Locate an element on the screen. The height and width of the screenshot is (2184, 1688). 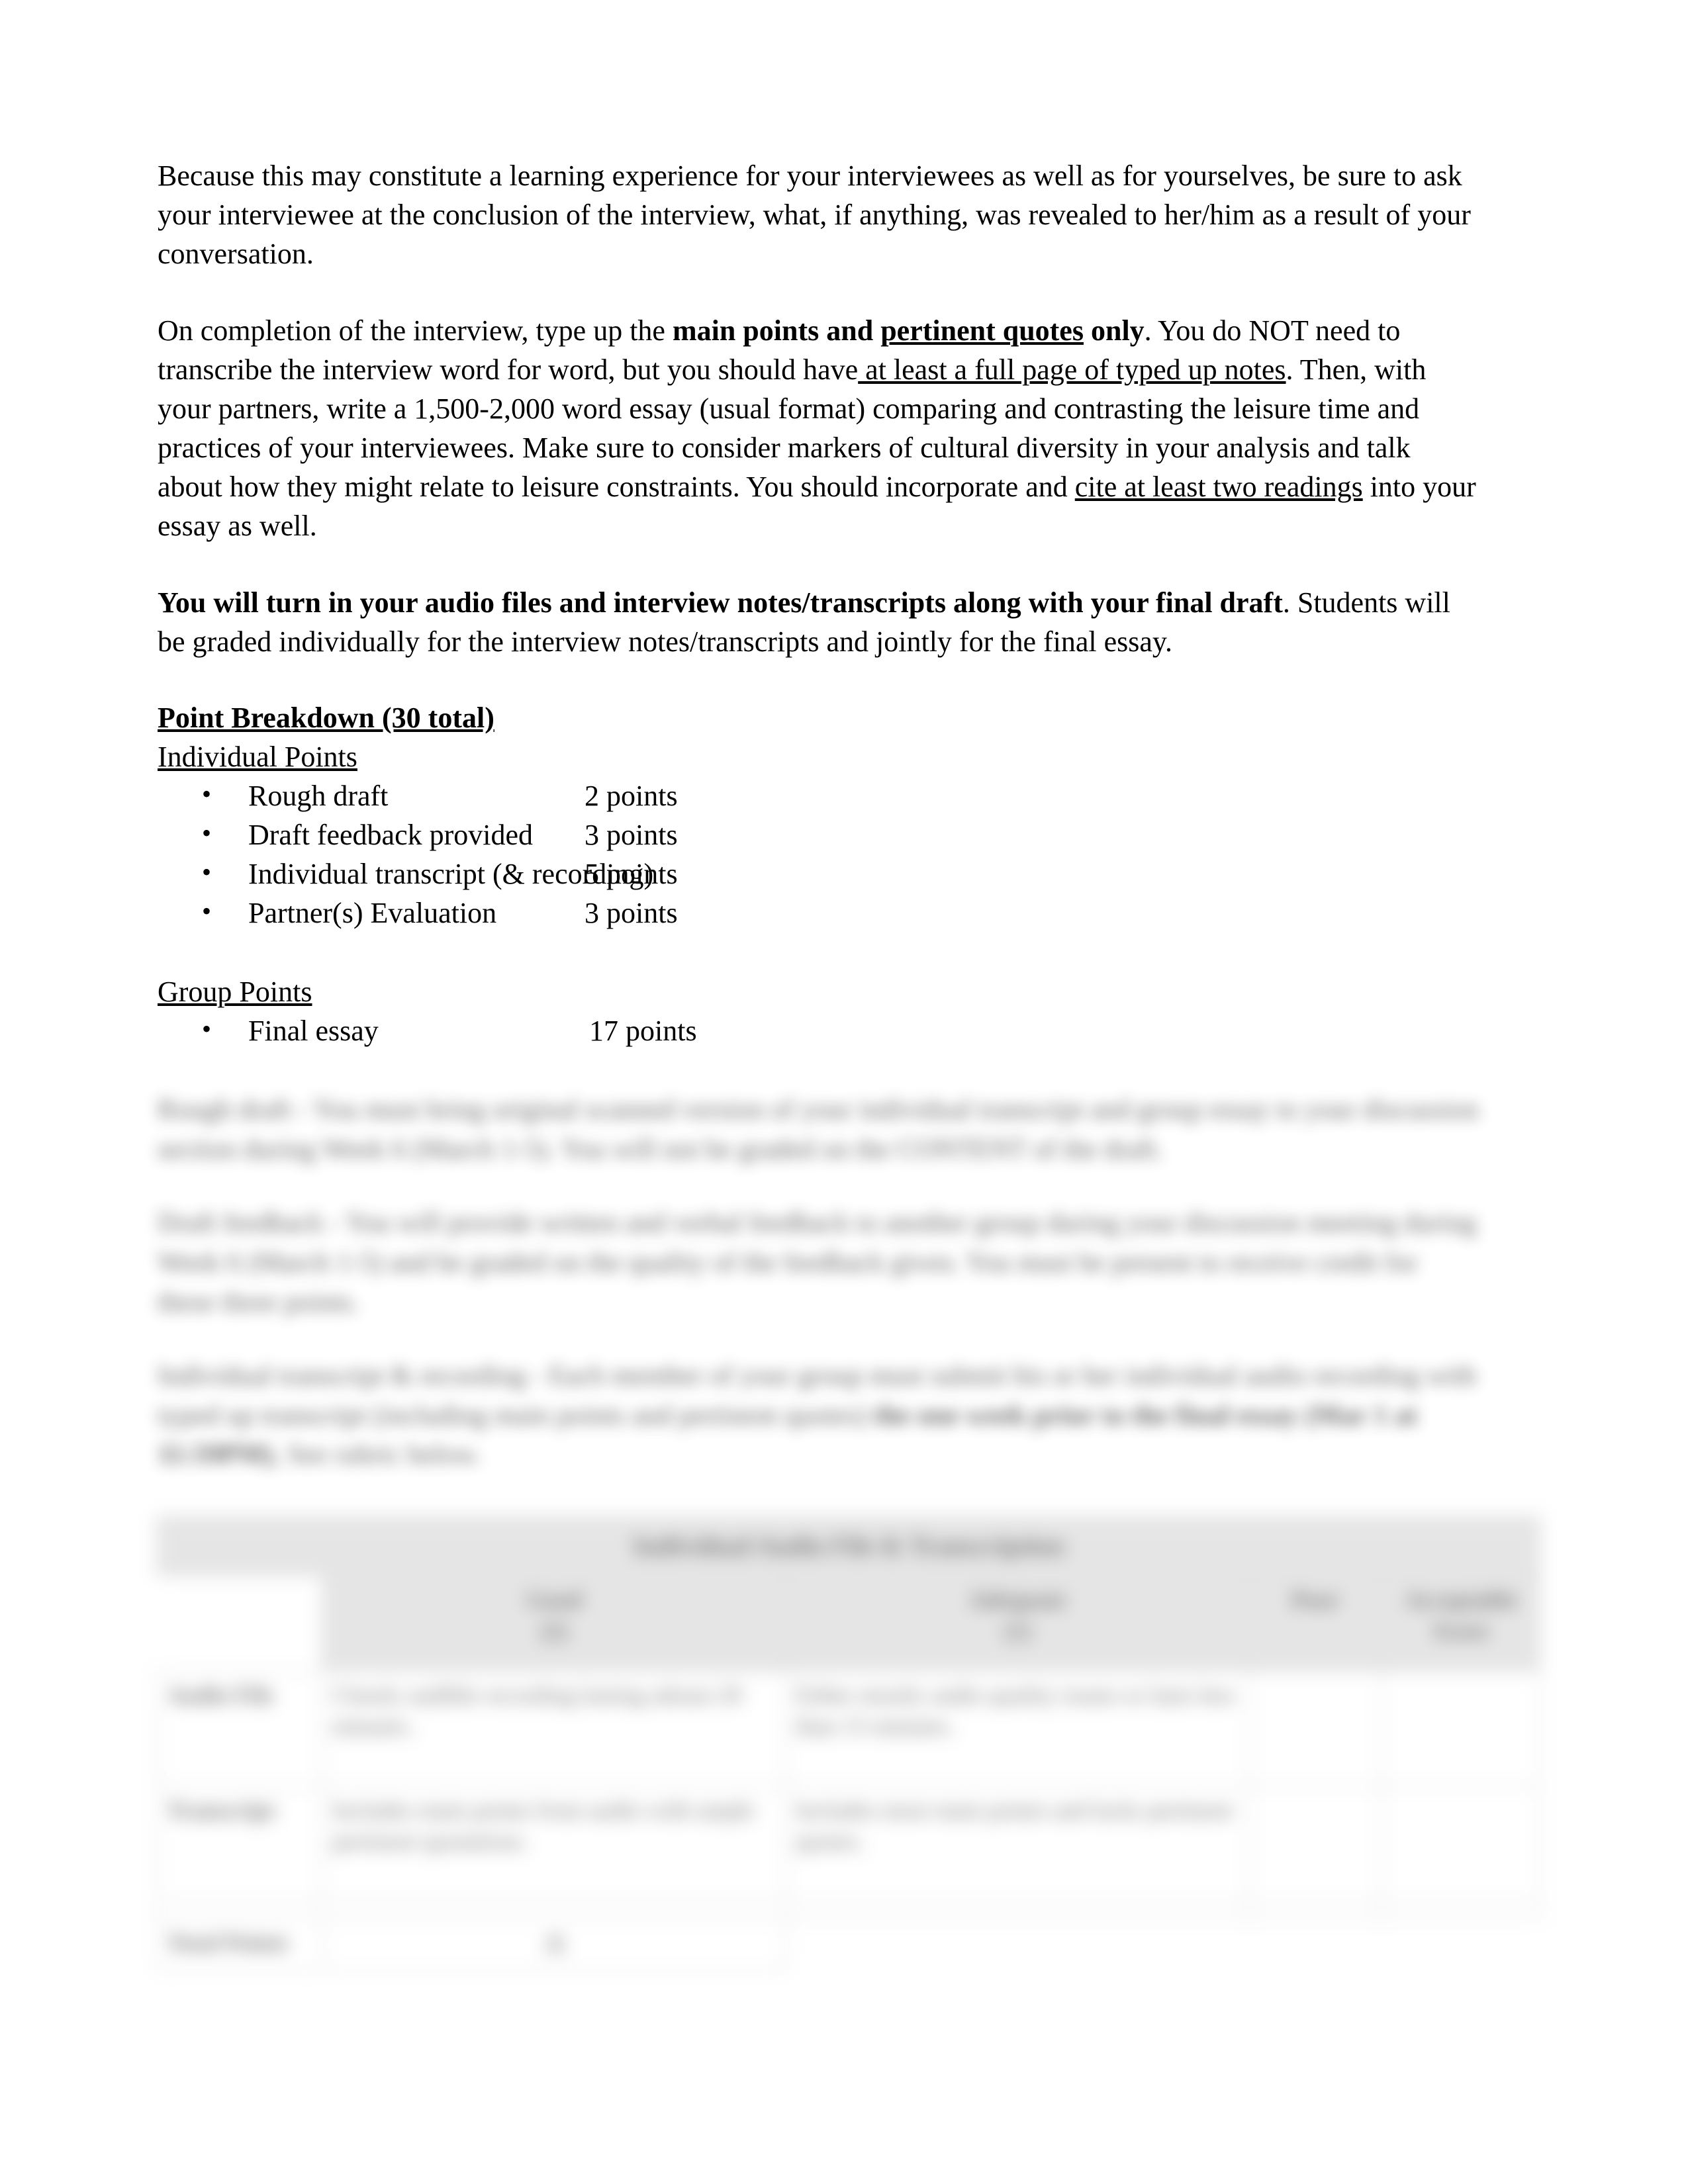
list-item-points: 2 points is located at coordinates (631, 796).